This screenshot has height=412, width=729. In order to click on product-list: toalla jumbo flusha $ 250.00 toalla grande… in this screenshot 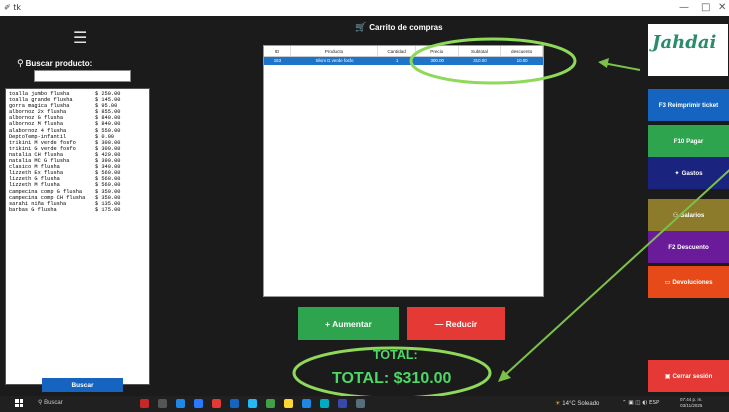, I will do `click(77, 236)`.